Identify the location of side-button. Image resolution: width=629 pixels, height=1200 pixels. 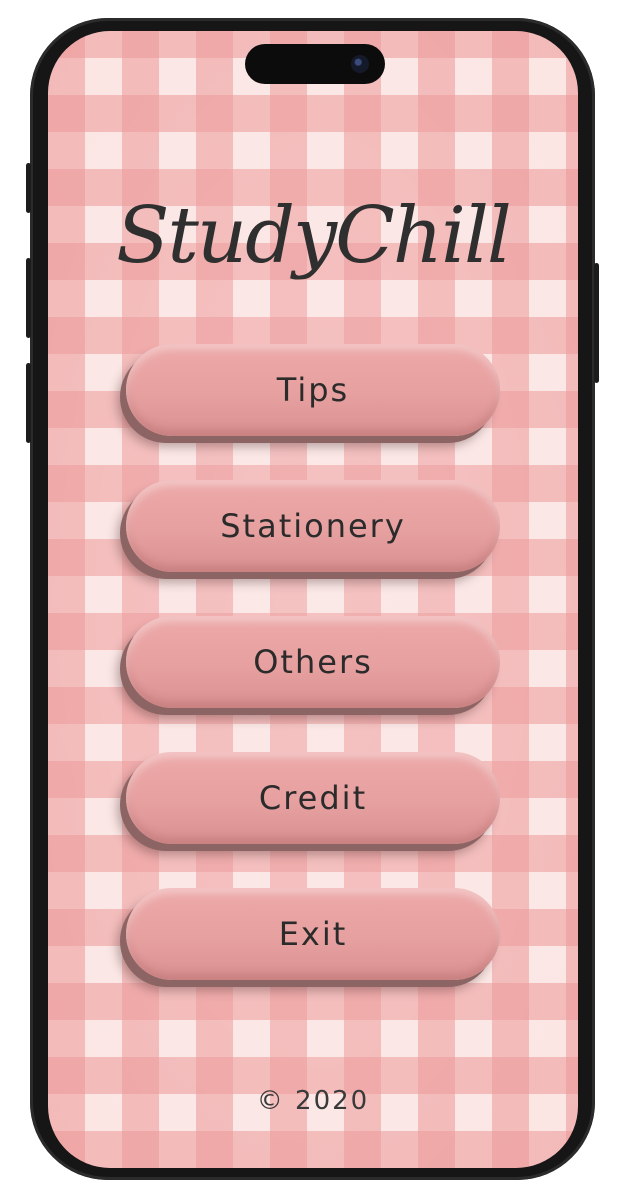
(28, 188).